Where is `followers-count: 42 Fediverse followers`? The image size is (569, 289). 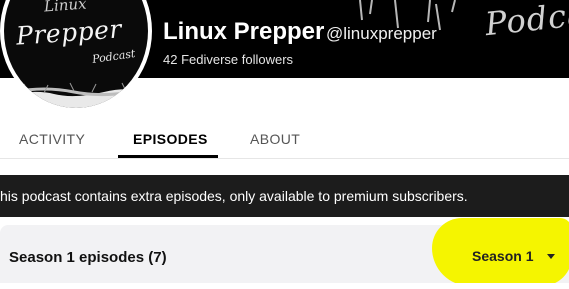 followers-count: 42 Fediverse followers is located at coordinates (228, 59).